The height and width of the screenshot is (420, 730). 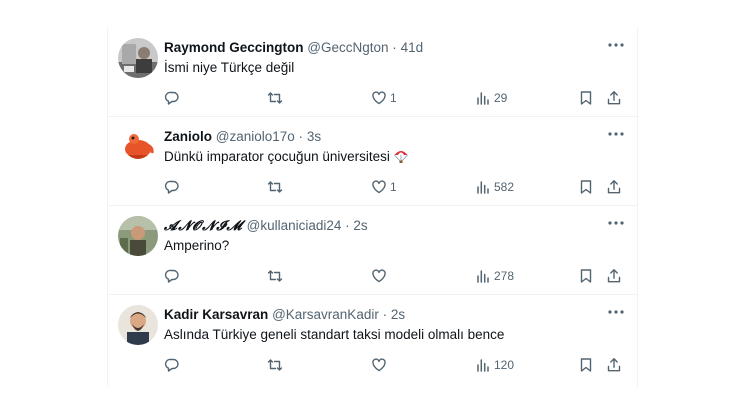 I want to click on author-handle: @KarsavranKadir, so click(x=325, y=314).